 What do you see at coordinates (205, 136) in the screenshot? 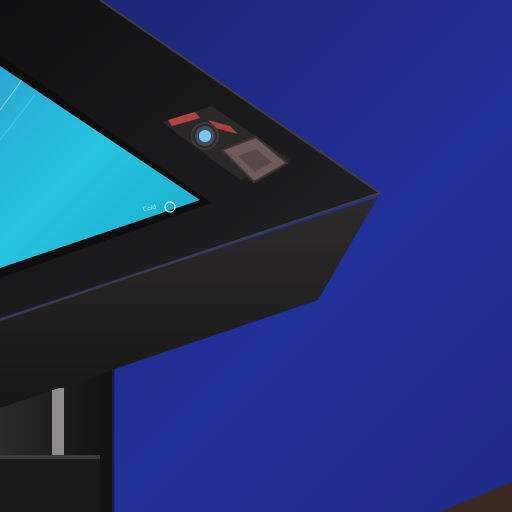
I see `blue-power-glow` at bounding box center [205, 136].